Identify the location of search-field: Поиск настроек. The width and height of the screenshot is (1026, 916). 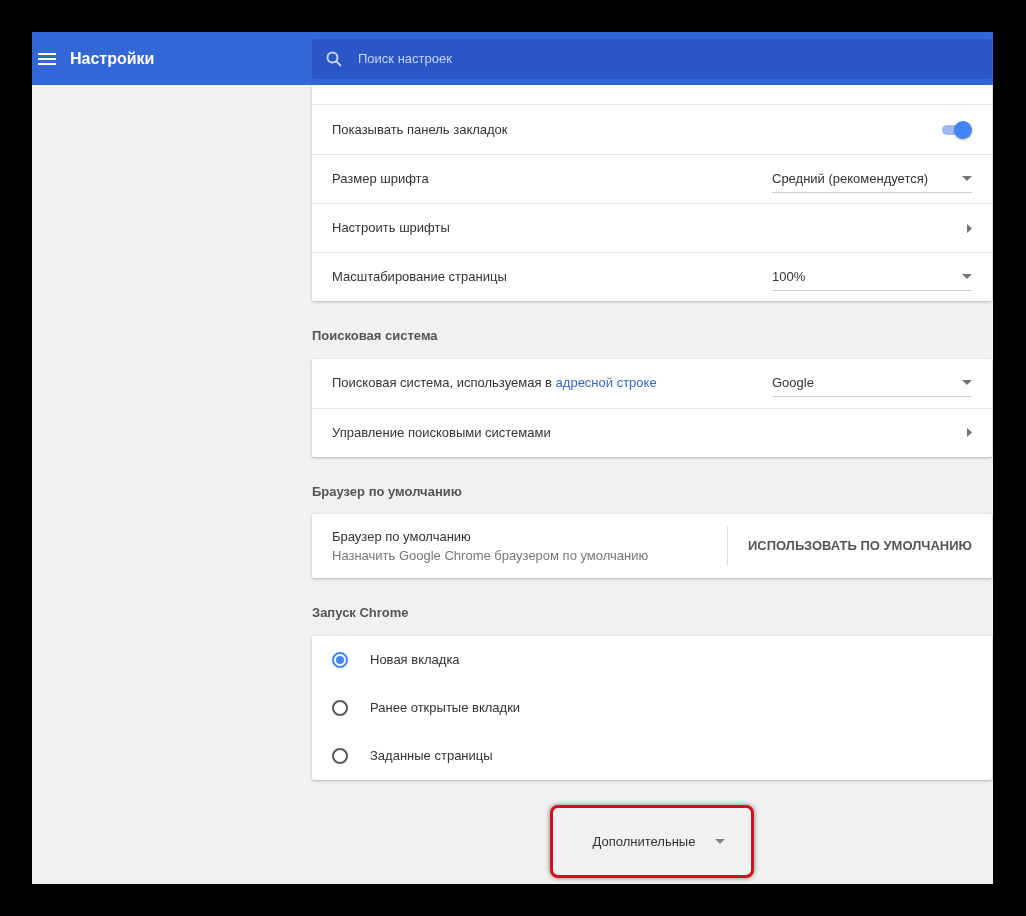
(652, 58).